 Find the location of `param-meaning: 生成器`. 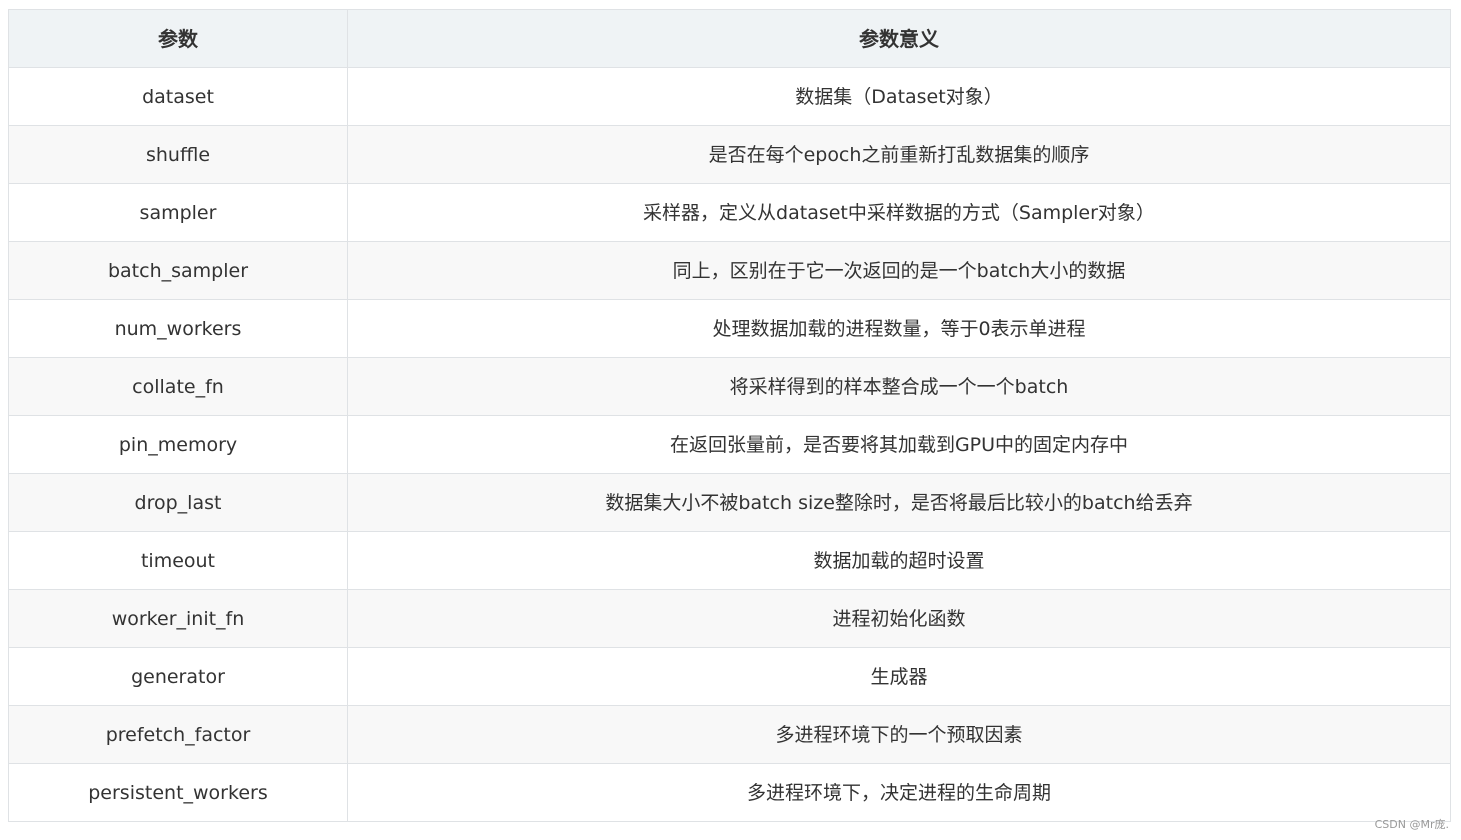

param-meaning: 生成器 is located at coordinates (899, 676).